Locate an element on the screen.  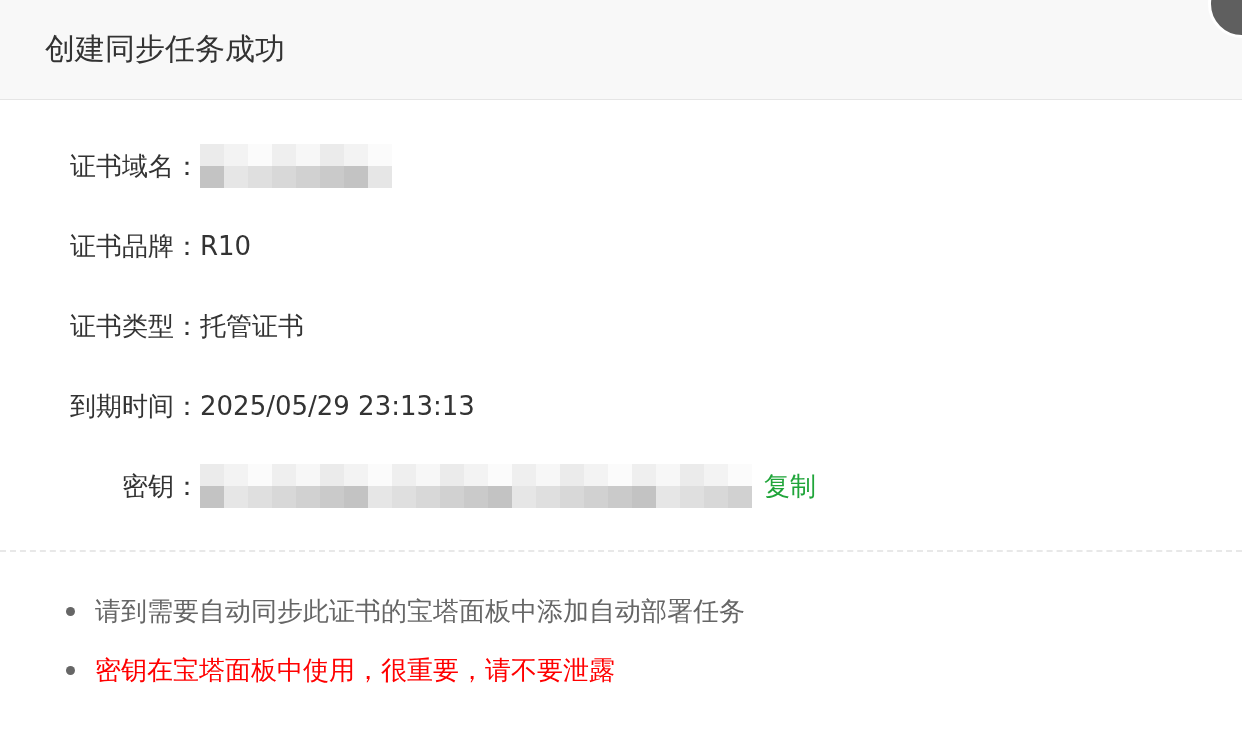
note-text: 密钥在宝塔面板中使用，很重要，请不要泄露 is located at coordinates (355, 670).